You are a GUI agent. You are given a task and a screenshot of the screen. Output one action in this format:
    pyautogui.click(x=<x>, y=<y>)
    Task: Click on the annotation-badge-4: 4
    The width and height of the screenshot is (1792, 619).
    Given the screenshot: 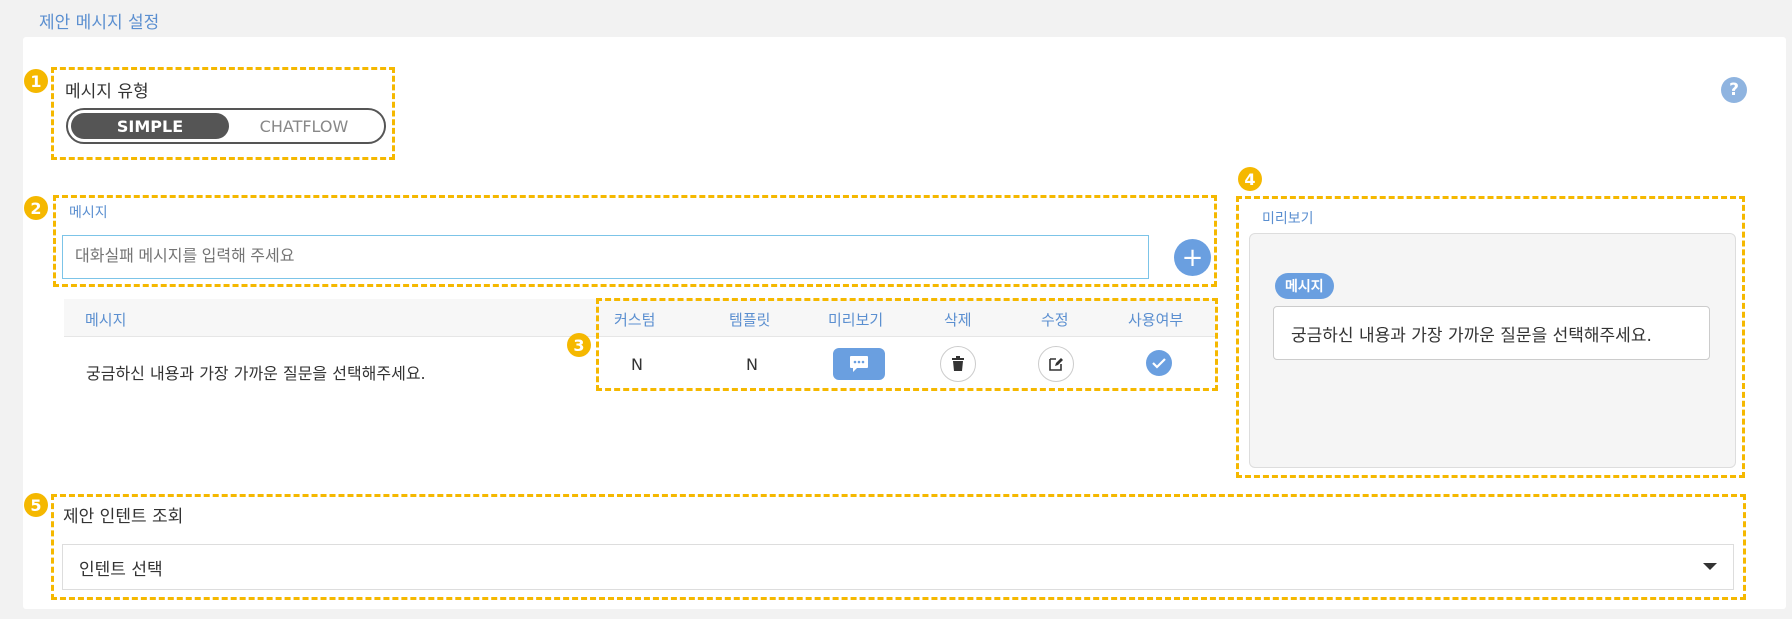 What is the action you would take?
    pyautogui.click(x=1250, y=179)
    